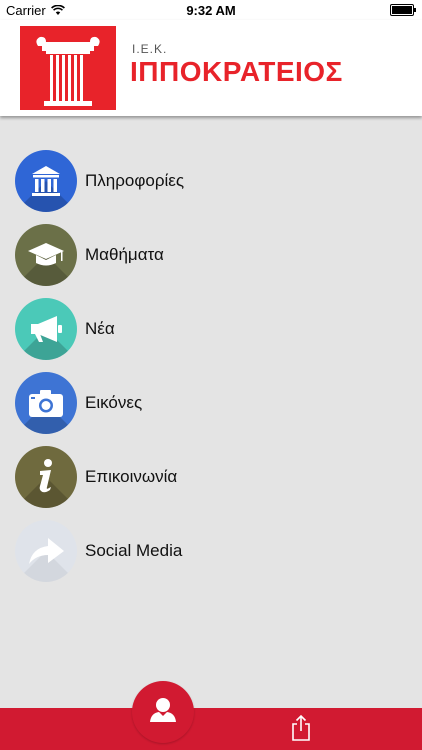 The height and width of the screenshot is (750, 422). I want to click on menu-label: Νέα, so click(100, 328).